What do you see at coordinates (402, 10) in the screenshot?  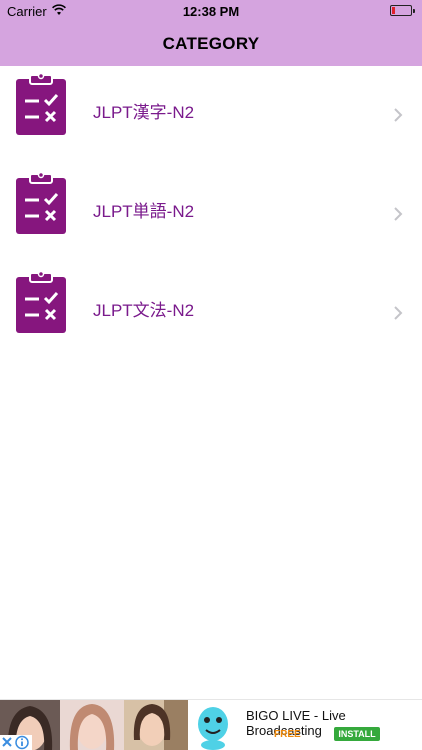 I see `battery-icon` at bounding box center [402, 10].